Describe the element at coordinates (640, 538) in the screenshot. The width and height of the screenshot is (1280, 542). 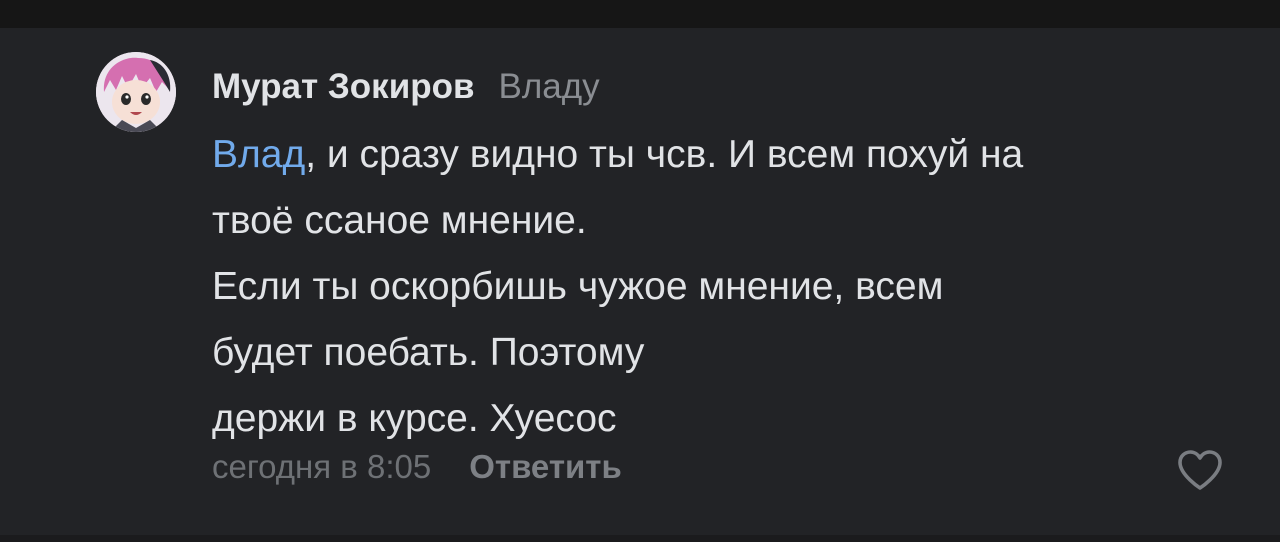
I see `bottom-divider` at that location.